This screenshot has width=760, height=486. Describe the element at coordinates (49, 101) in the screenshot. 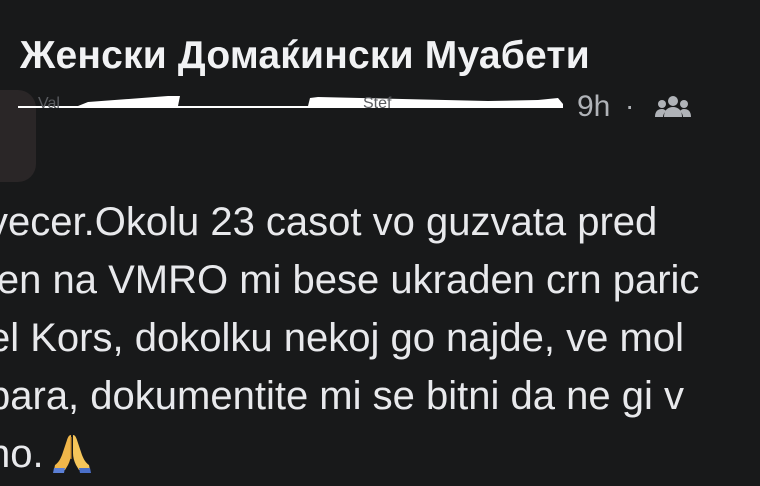

I see `svg-text: Val` at that location.